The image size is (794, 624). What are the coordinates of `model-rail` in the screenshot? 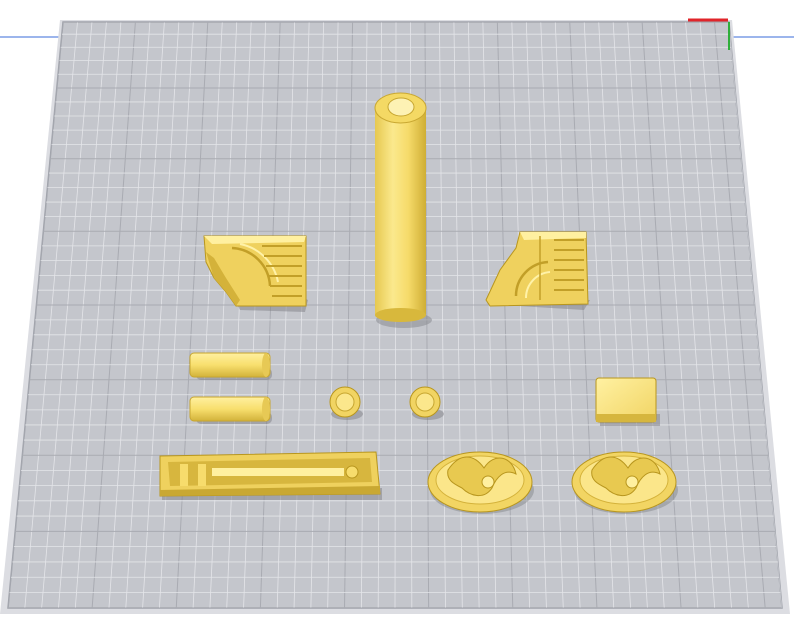 It's located at (270, 475).